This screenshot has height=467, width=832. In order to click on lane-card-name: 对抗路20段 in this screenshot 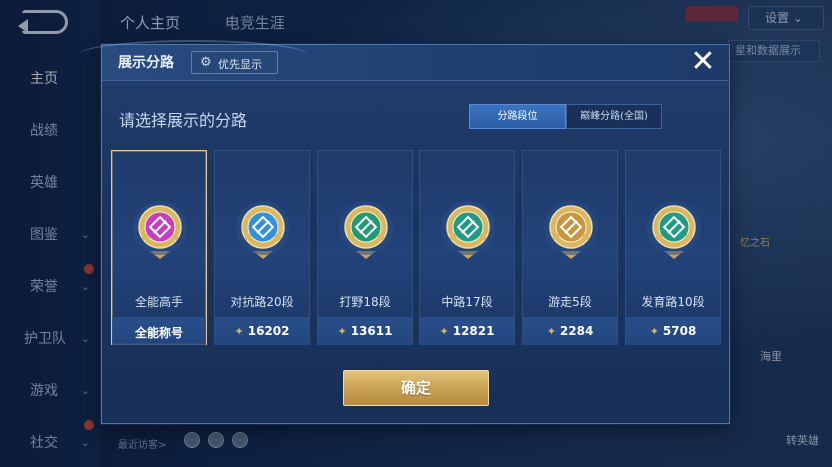, I will do `click(262, 302)`.